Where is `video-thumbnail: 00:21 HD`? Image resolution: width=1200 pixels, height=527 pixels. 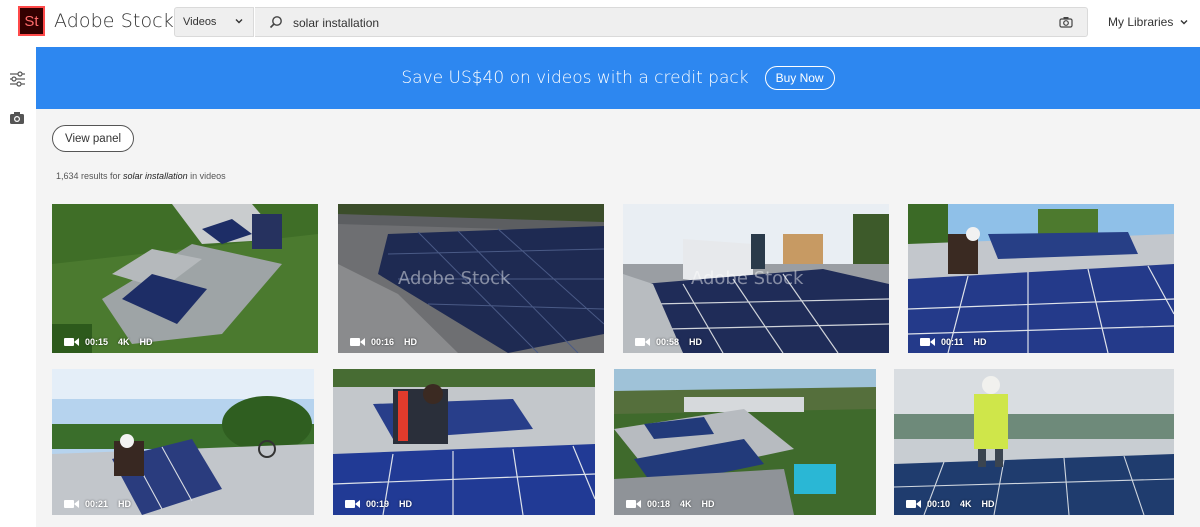 video-thumbnail: 00:21 HD is located at coordinates (183, 442).